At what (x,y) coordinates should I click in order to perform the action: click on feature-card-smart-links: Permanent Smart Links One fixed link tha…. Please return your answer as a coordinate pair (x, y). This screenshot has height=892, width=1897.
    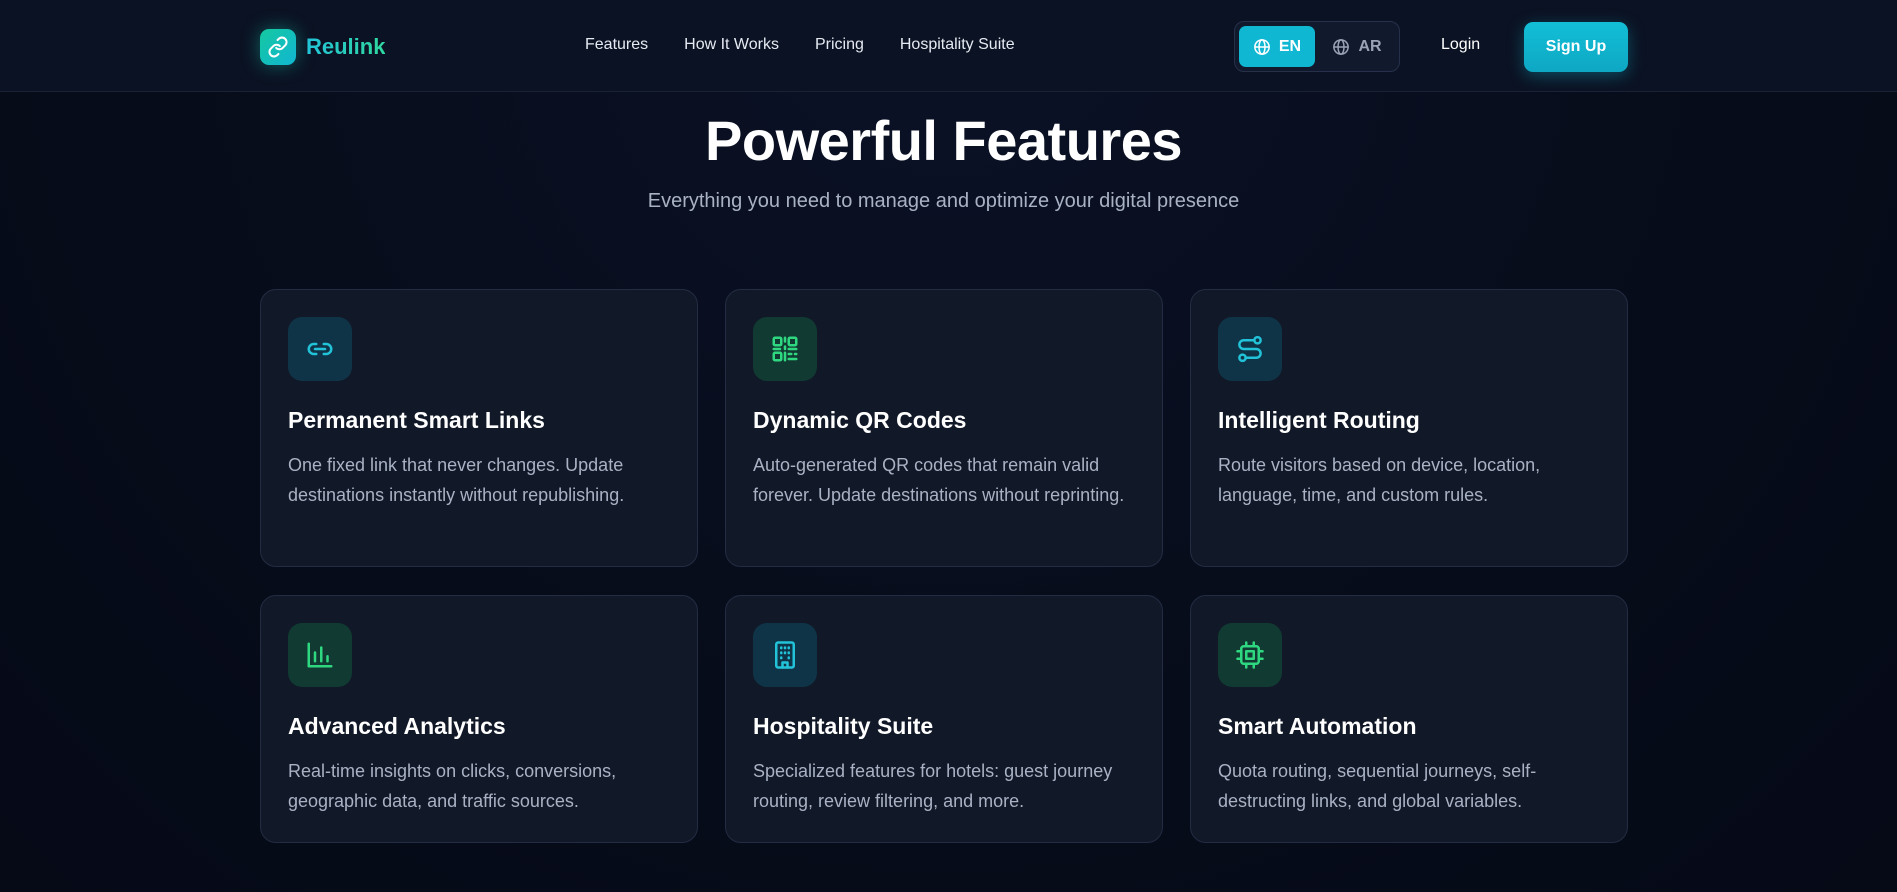
    Looking at the image, I should click on (479, 428).